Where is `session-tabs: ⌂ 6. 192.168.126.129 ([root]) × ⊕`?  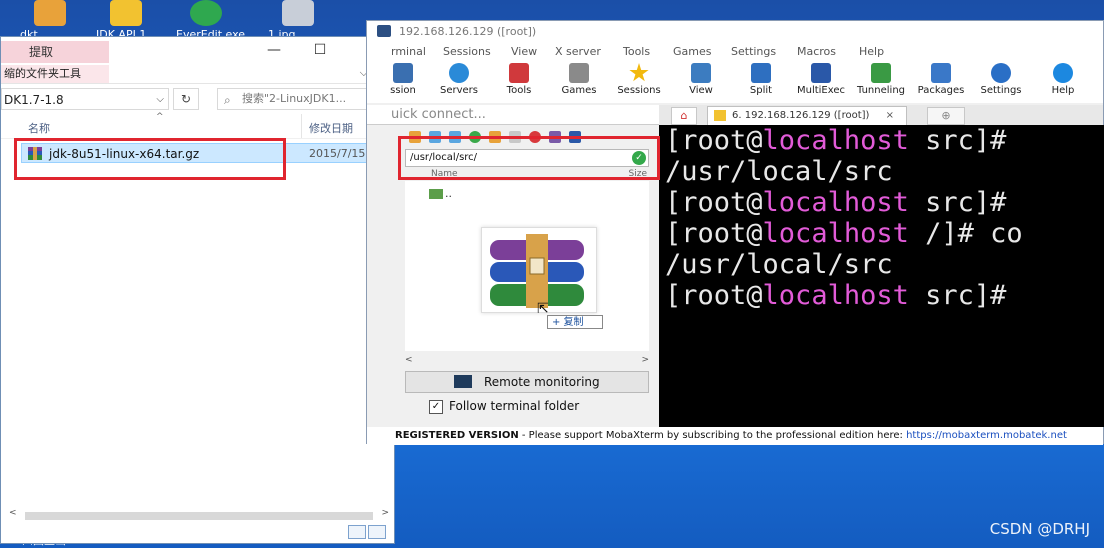 session-tabs: ⌂ 6. 192.168.126.129 ([root]) × ⊕ is located at coordinates (881, 115).